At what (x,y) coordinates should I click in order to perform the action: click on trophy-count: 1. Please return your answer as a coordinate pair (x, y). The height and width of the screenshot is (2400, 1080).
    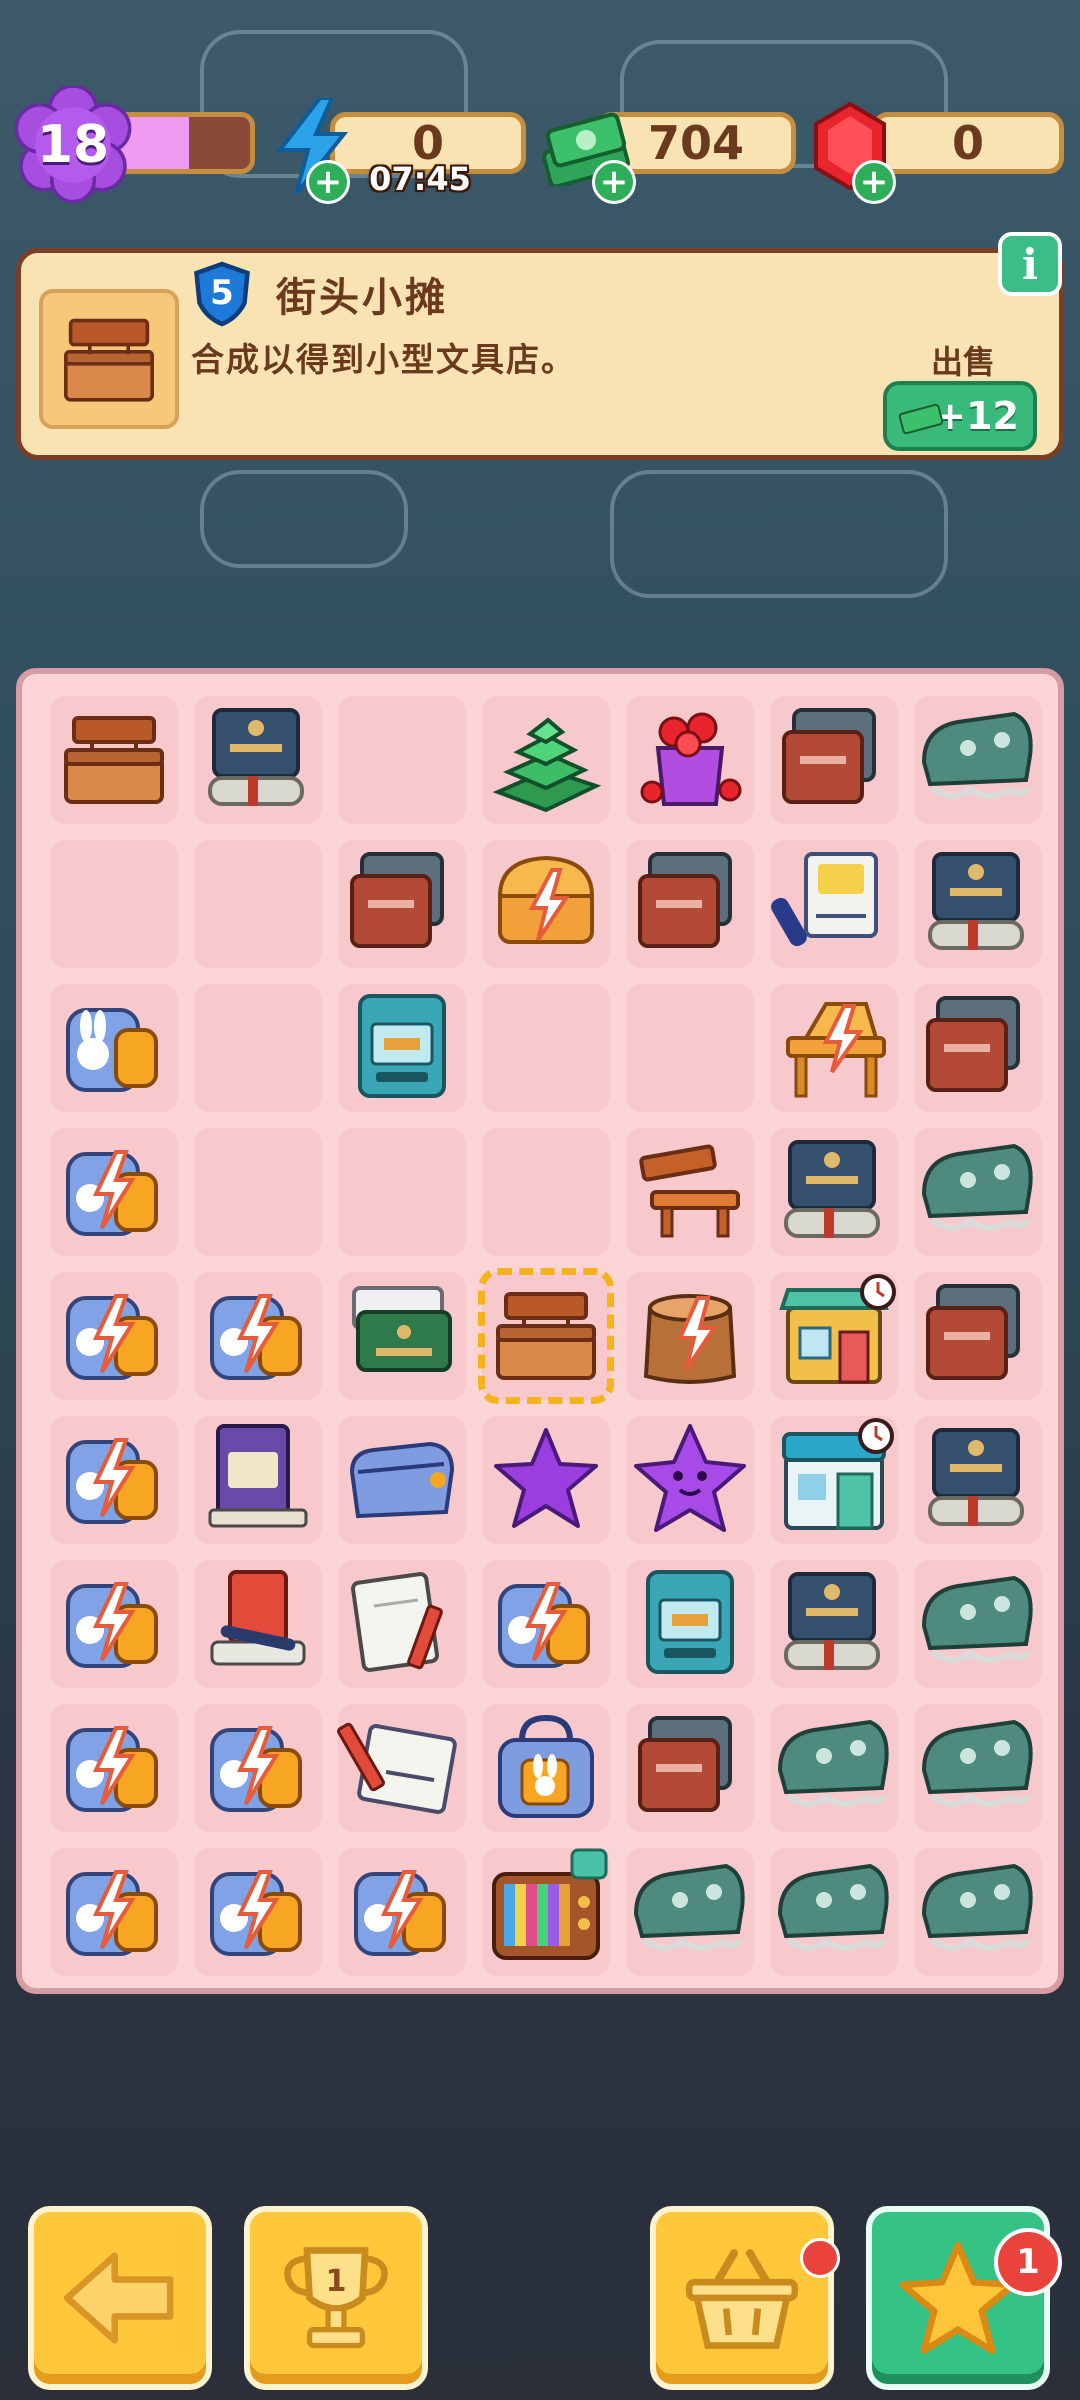
    Looking at the image, I should click on (336, 2281).